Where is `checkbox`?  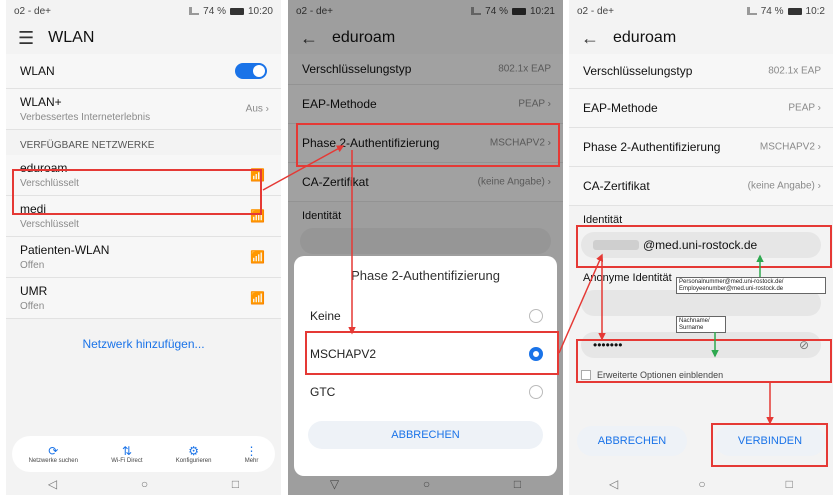 checkbox is located at coordinates (586, 375).